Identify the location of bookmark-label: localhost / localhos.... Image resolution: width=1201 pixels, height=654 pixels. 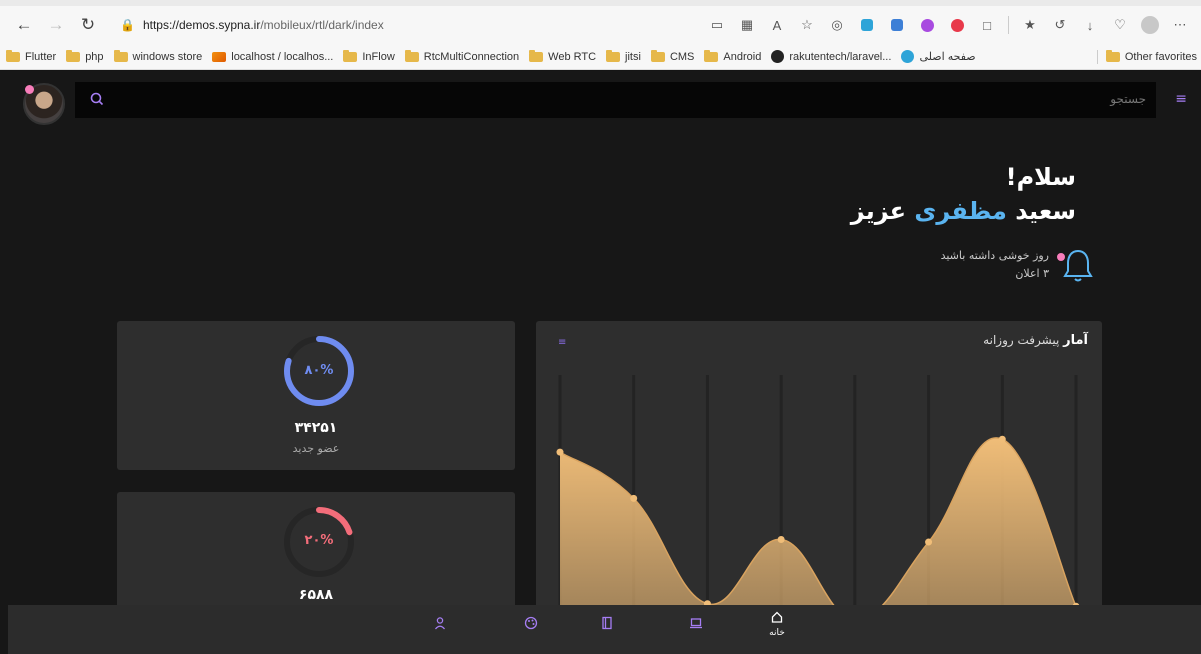
(282, 56).